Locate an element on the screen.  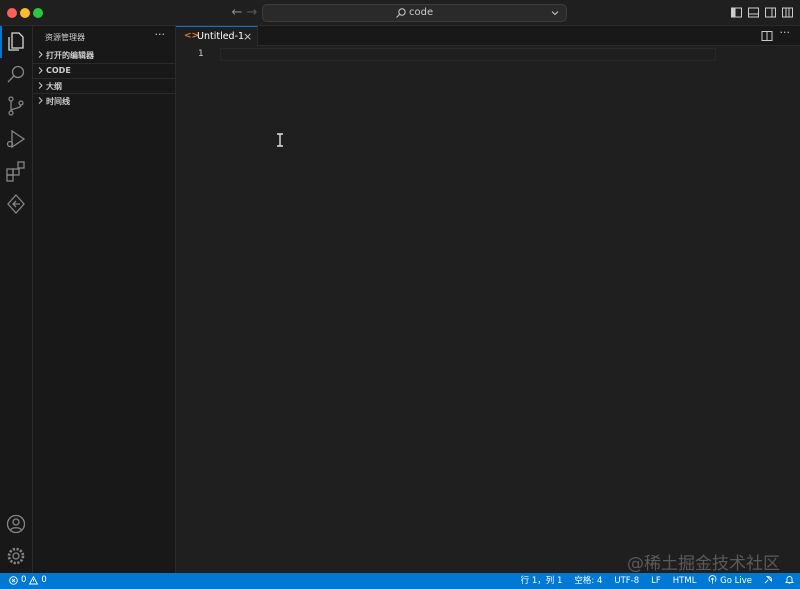
text-cursor-icon is located at coordinates (280, 140).